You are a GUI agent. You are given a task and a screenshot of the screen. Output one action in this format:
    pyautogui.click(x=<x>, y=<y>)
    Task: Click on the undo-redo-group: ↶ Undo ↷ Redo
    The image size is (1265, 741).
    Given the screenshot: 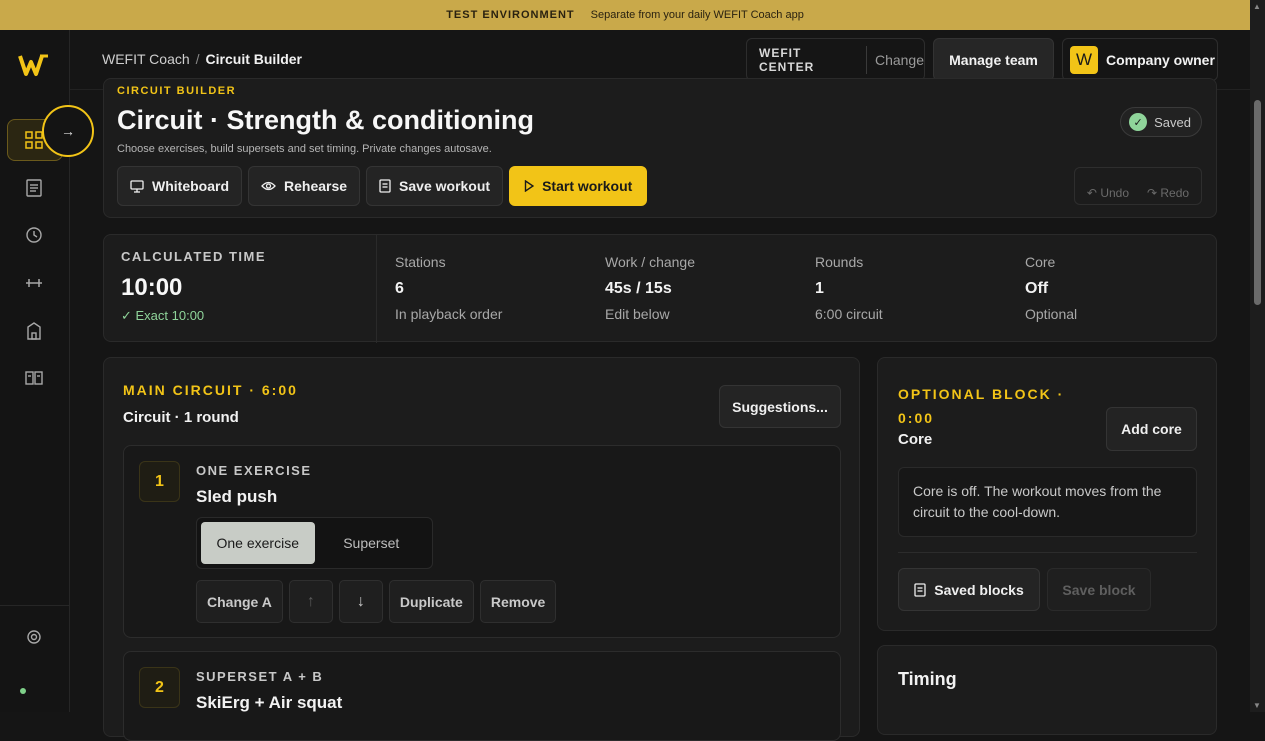 What is the action you would take?
    pyautogui.click(x=1138, y=186)
    